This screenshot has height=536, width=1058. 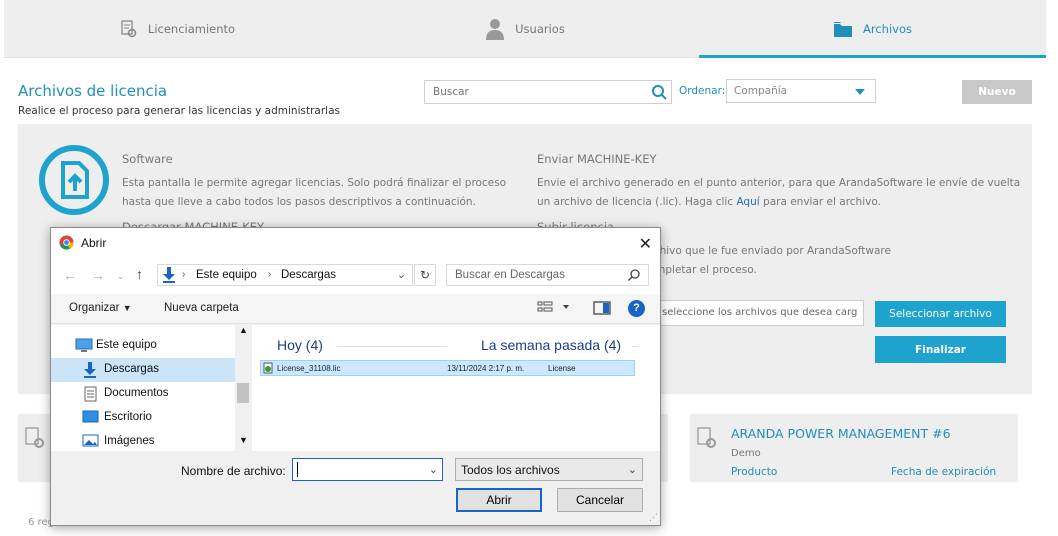 I want to click on new-folder-button: Nueva carpeta, so click(x=201, y=308).